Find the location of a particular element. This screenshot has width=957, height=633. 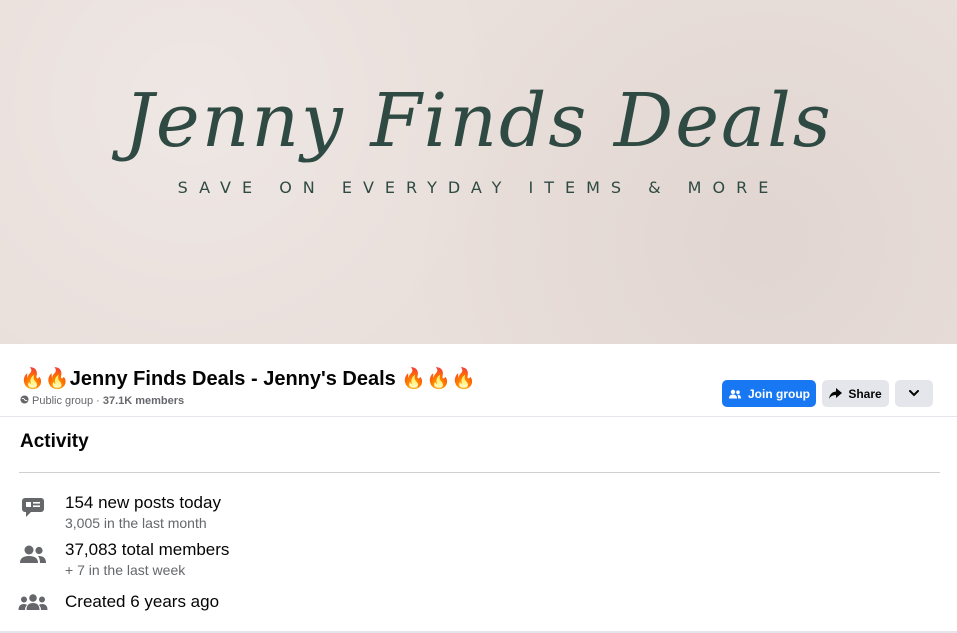

globe-icon is located at coordinates (24, 401).